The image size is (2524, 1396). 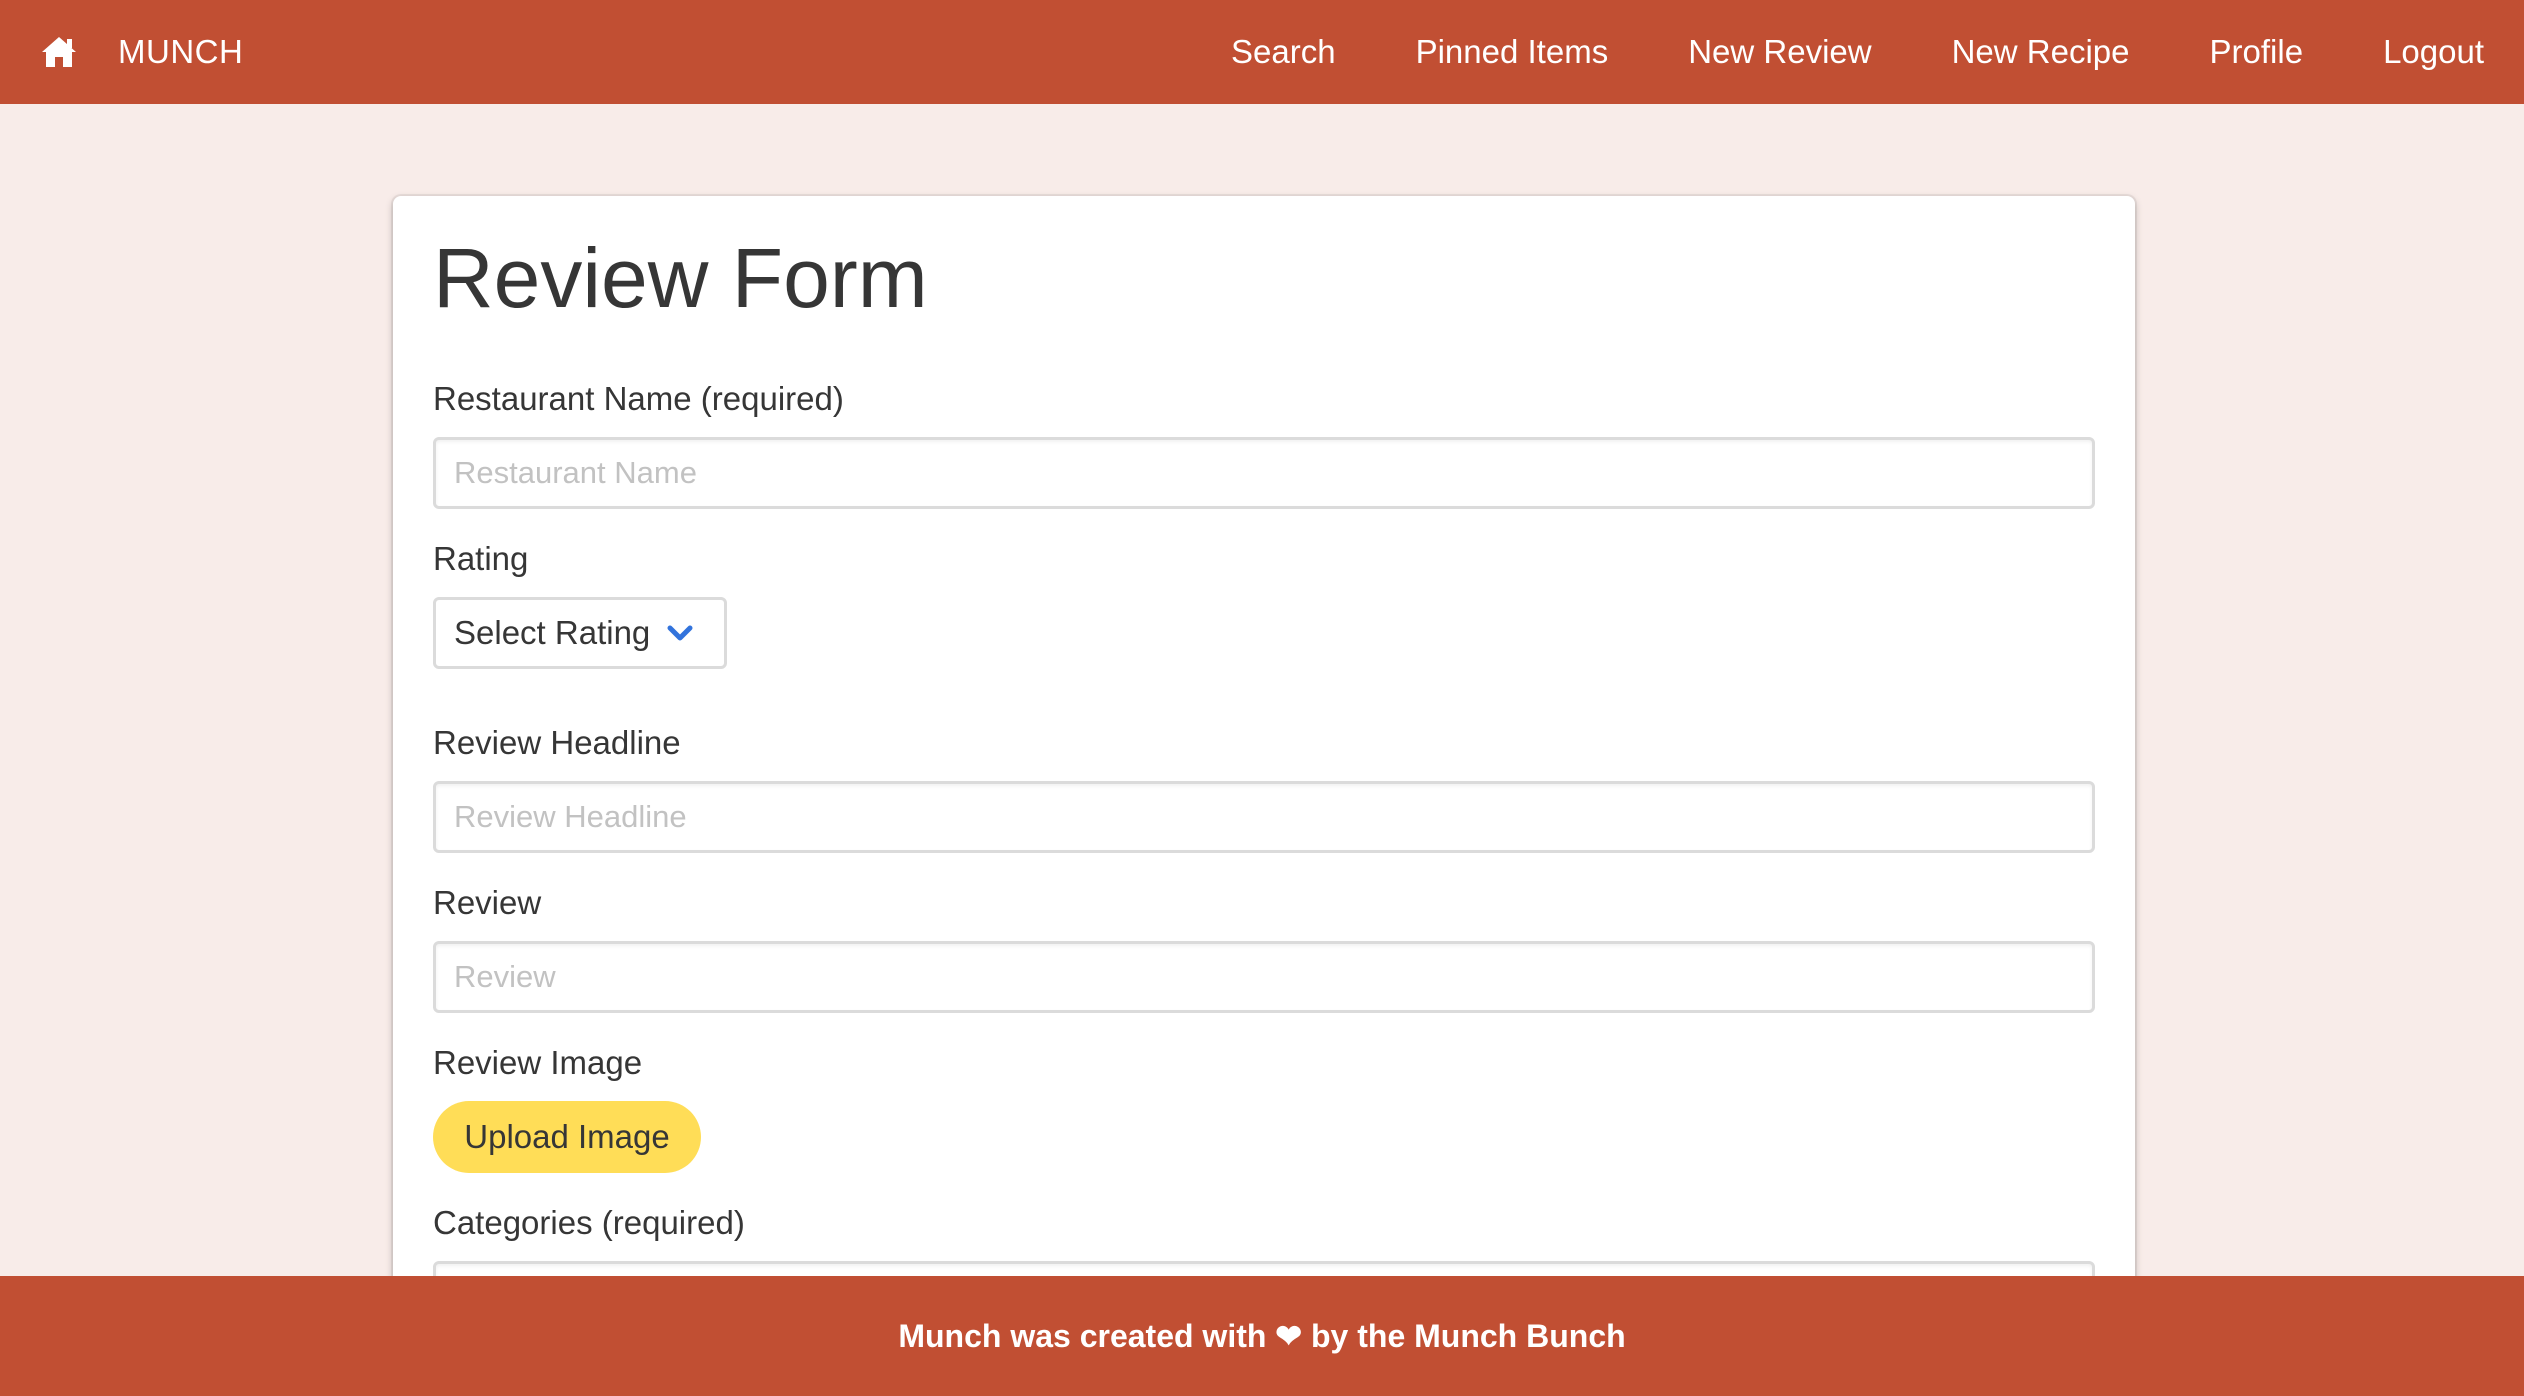 What do you see at coordinates (552, 632) in the screenshot?
I see `rating-select-value: Select Rating` at bounding box center [552, 632].